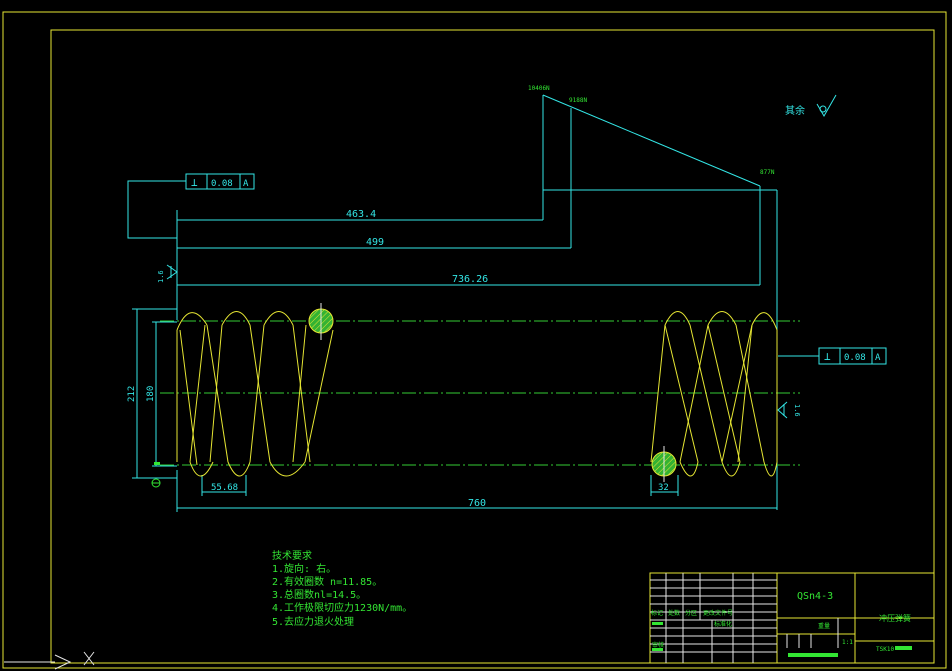 The width and height of the screenshot is (952, 671). What do you see at coordinates (795, 110) in the screenshot?
I see `roughness-remaining-label: 其余` at bounding box center [795, 110].